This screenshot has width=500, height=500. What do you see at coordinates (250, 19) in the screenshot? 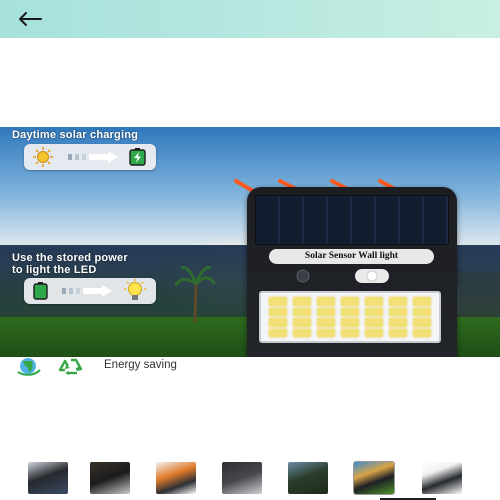
I see `top-bar` at bounding box center [250, 19].